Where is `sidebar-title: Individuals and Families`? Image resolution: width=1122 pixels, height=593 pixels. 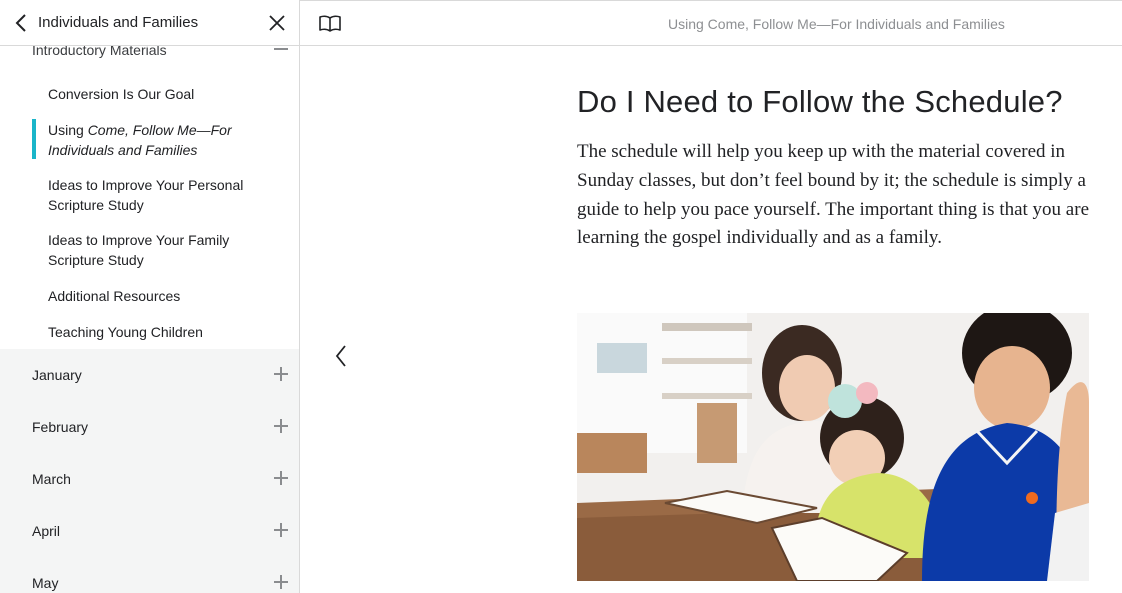 sidebar-title: Individuals and Families is located at coordinates (118, 22).